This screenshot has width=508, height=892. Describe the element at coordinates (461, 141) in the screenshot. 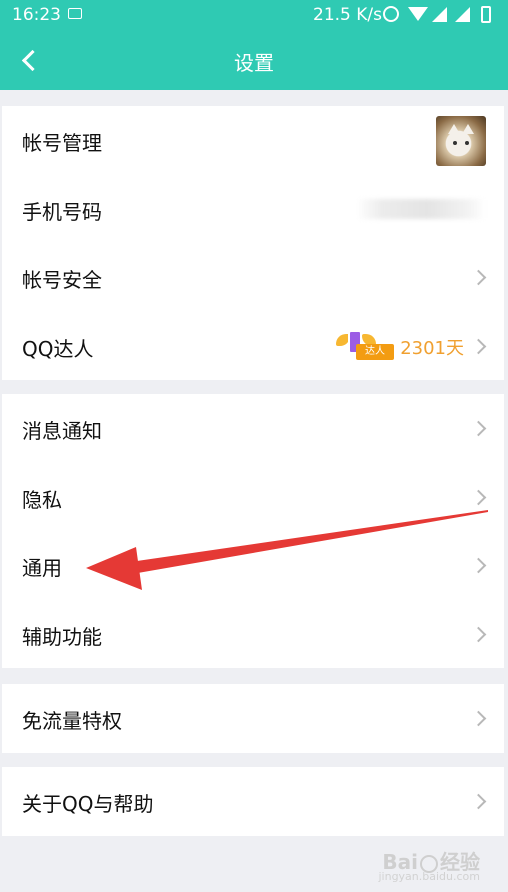

I see `avatar` at that location.